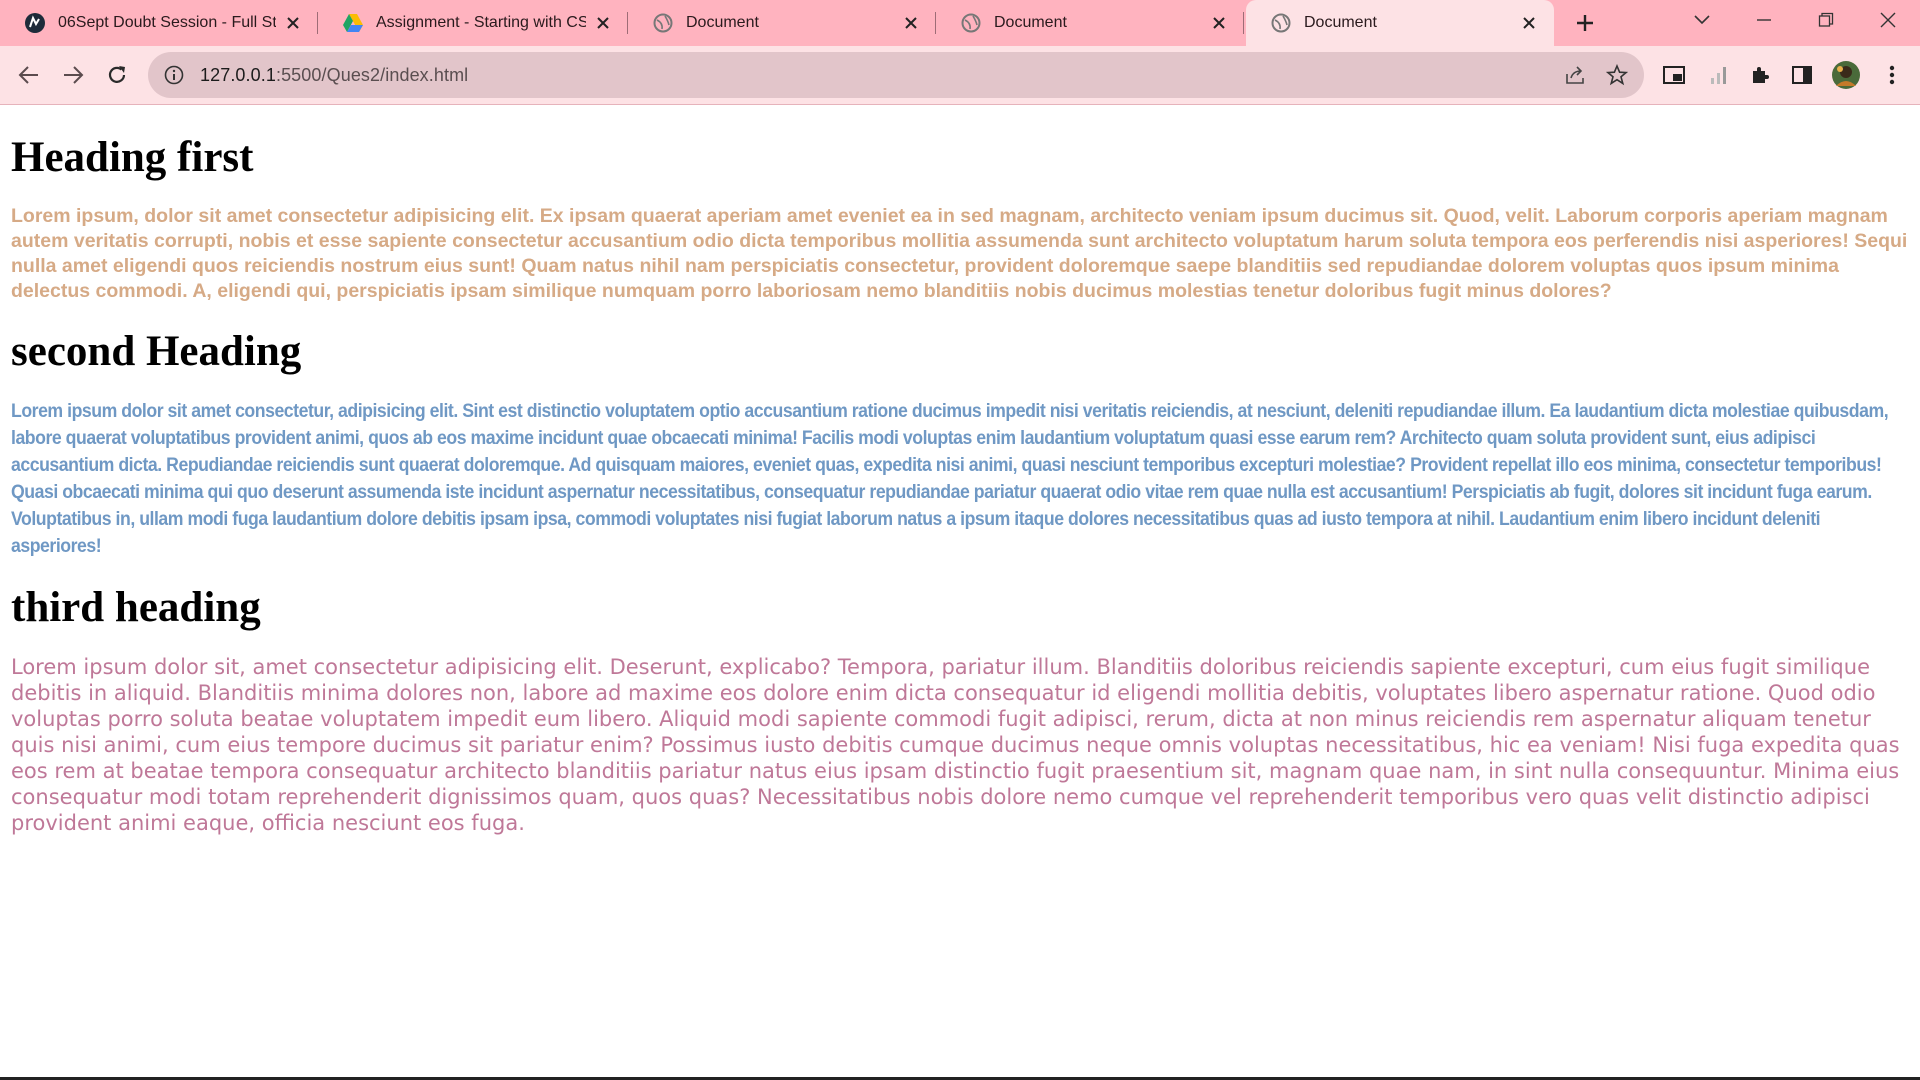  What do you see at coordinates (1802, 75) in the screenshot?
I see `side-panel-icon` at bounding box center [1802, 75].